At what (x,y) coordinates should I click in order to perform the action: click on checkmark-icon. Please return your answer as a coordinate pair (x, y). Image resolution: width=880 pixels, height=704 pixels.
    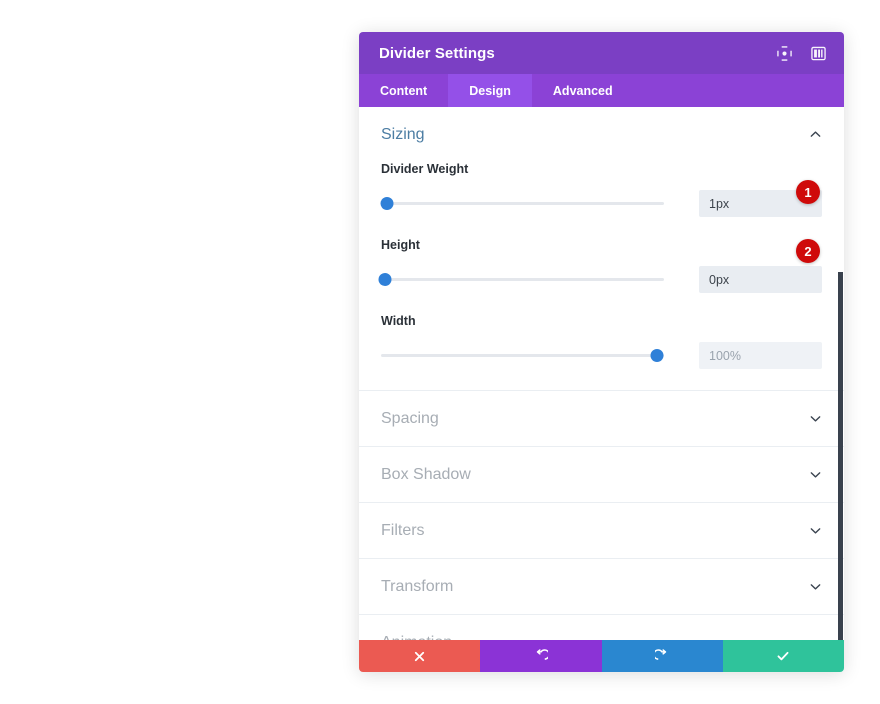
    Looking at the image, I should click on (783, 656).